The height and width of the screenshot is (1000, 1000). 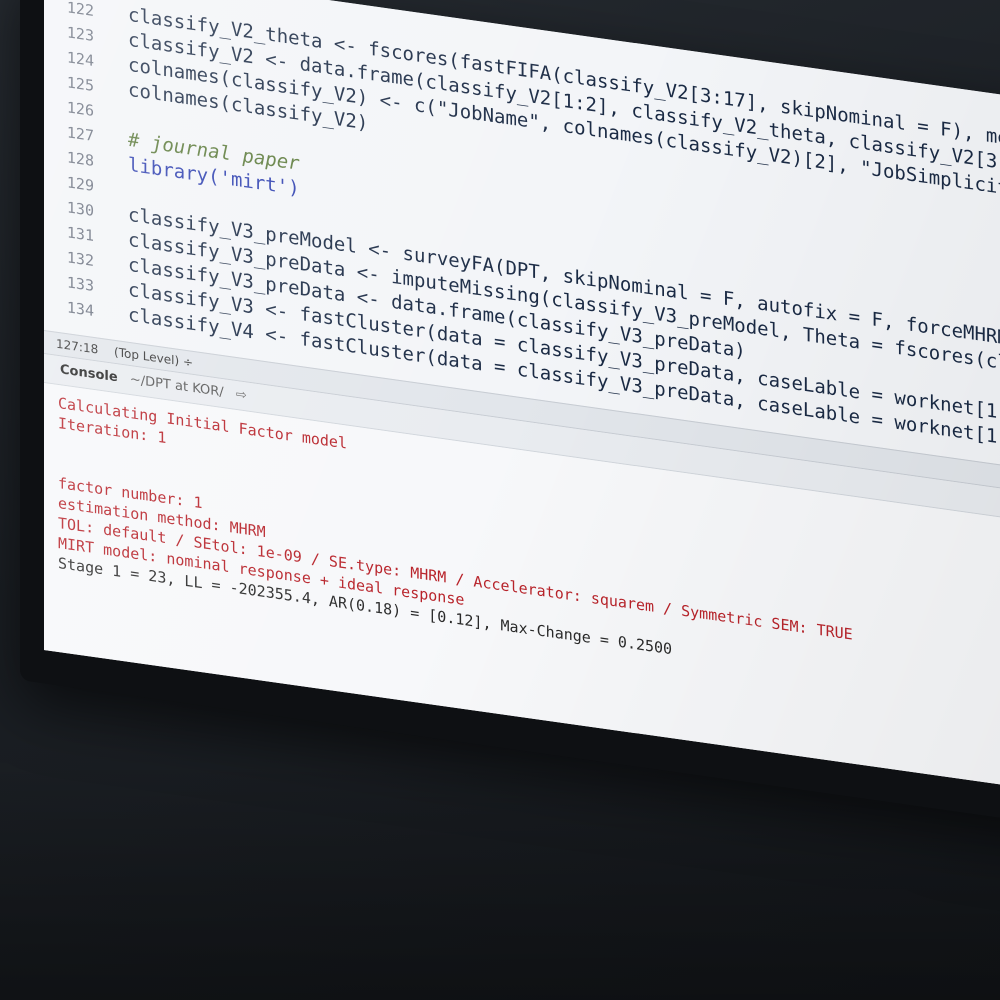 What do you see at coordinates (80, 309) in the screenshot?
I see `line-number: 134` at bounding box center [80, 309].